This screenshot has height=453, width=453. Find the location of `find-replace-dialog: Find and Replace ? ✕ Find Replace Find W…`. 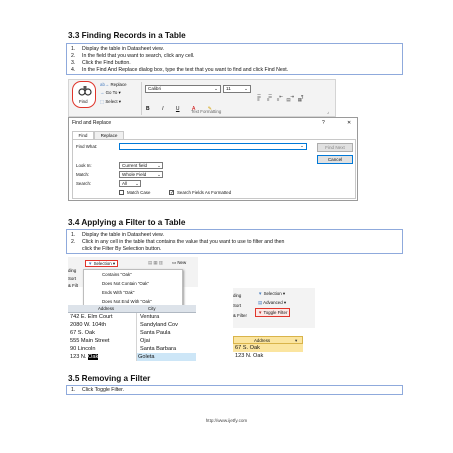

find-replace-dialog: Find and Replace ? ✕ Find Replace Find W… is located at coordinates (213, 159).